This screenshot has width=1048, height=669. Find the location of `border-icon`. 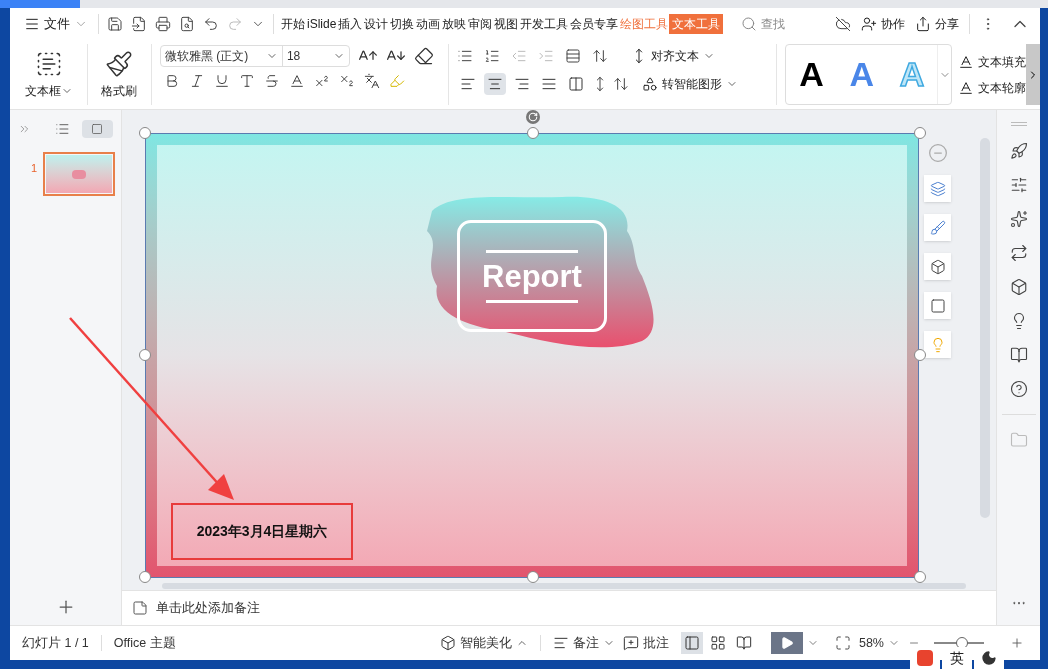

border-icon is located at coordinates (937, 305).